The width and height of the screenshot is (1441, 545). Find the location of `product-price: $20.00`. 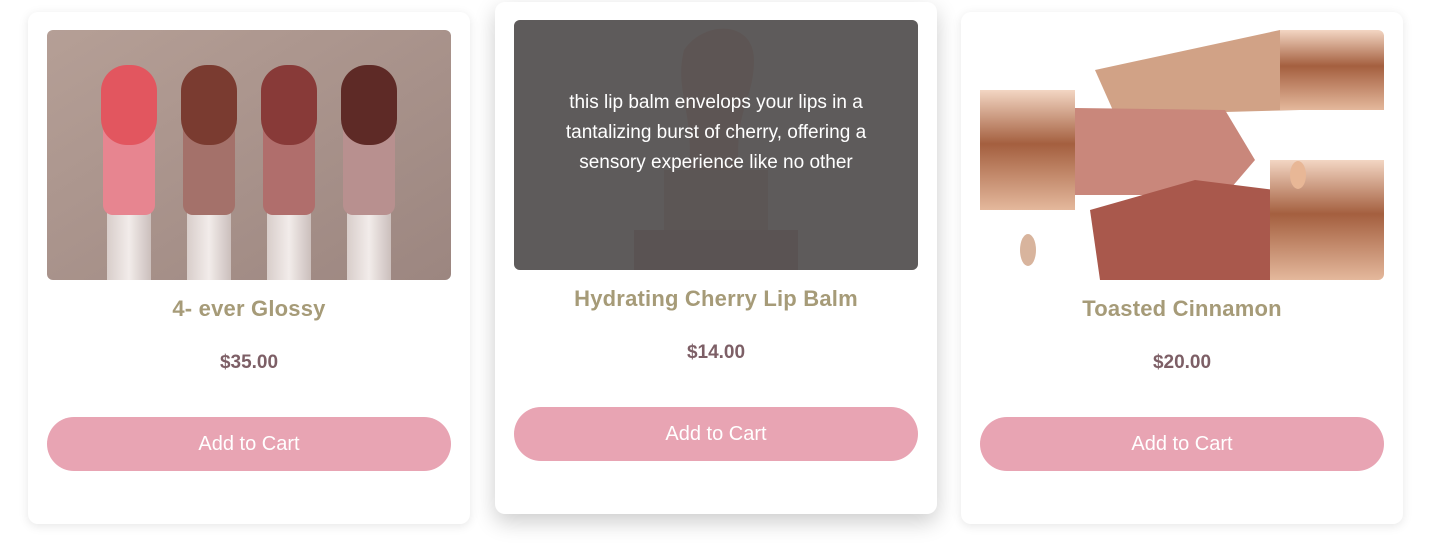

product-price: $20.00 is located at coordinates (1182, 362).